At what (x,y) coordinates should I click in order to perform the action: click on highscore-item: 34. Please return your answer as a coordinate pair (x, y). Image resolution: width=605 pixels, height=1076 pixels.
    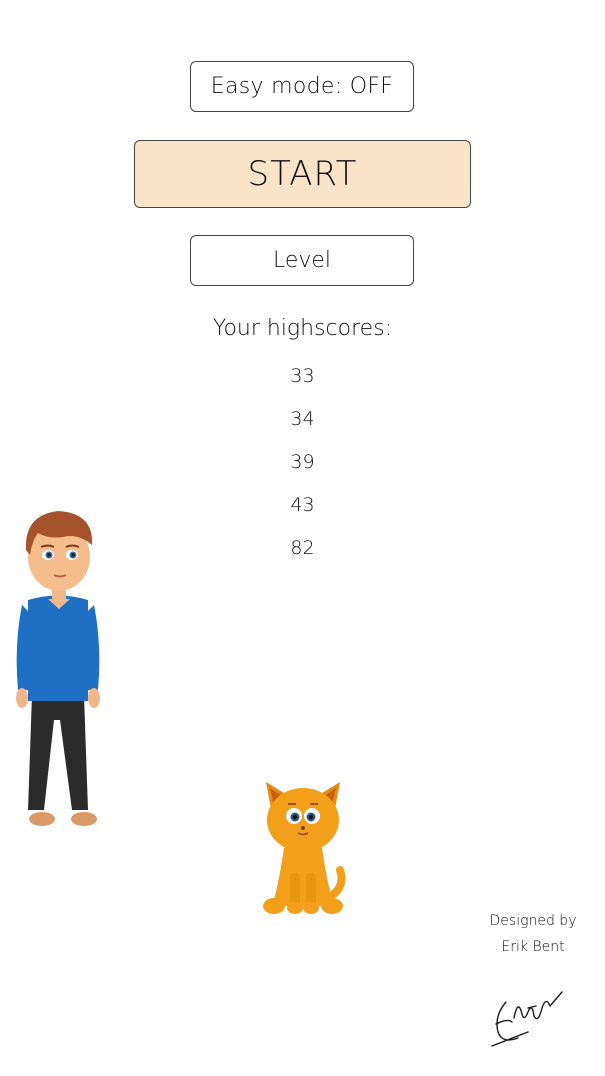
    Looking at the image, I should click on (302, 419).